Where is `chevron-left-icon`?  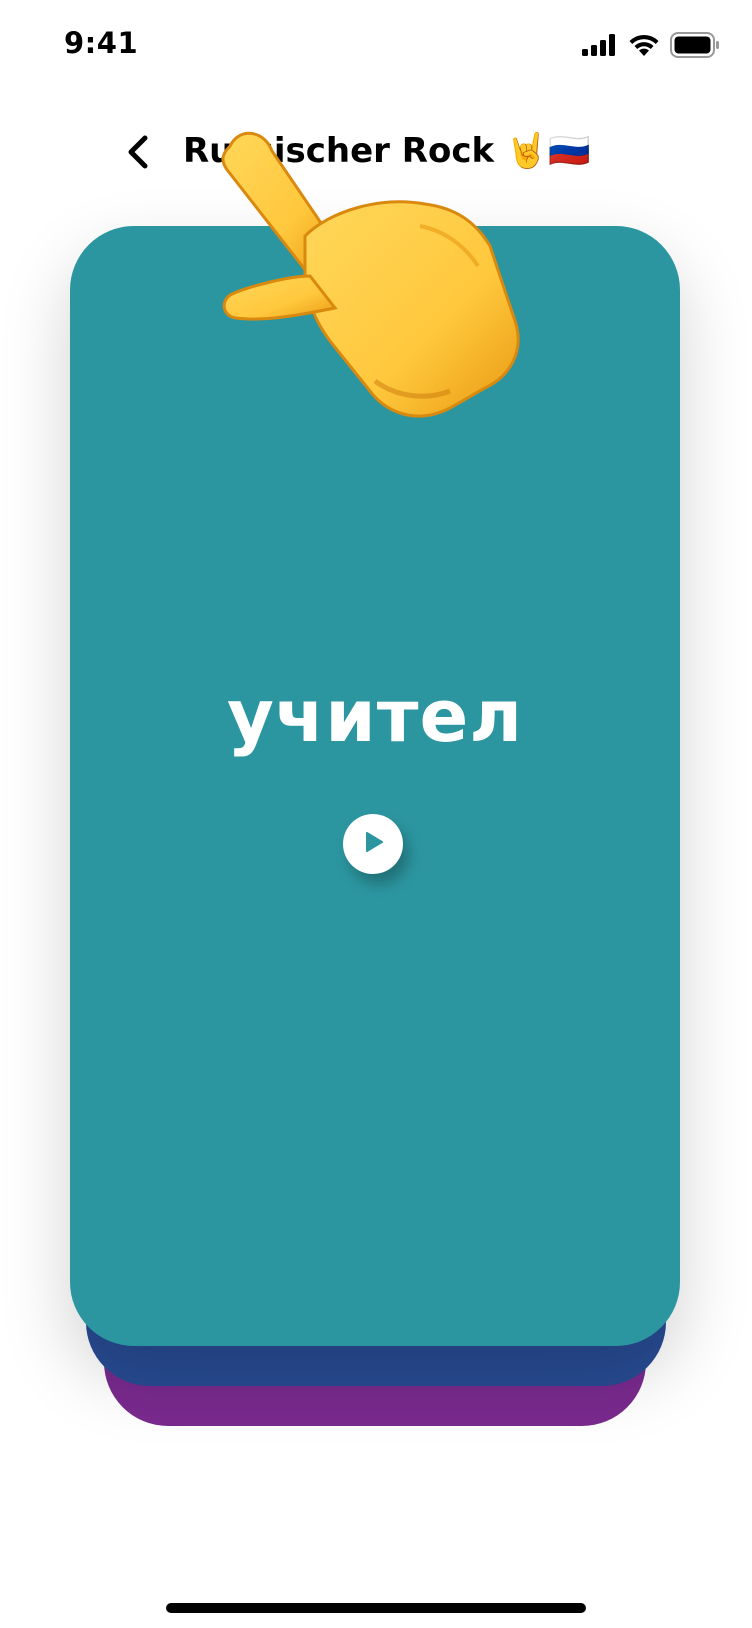 chevron-left-icon is located at coordinates (138, 154).